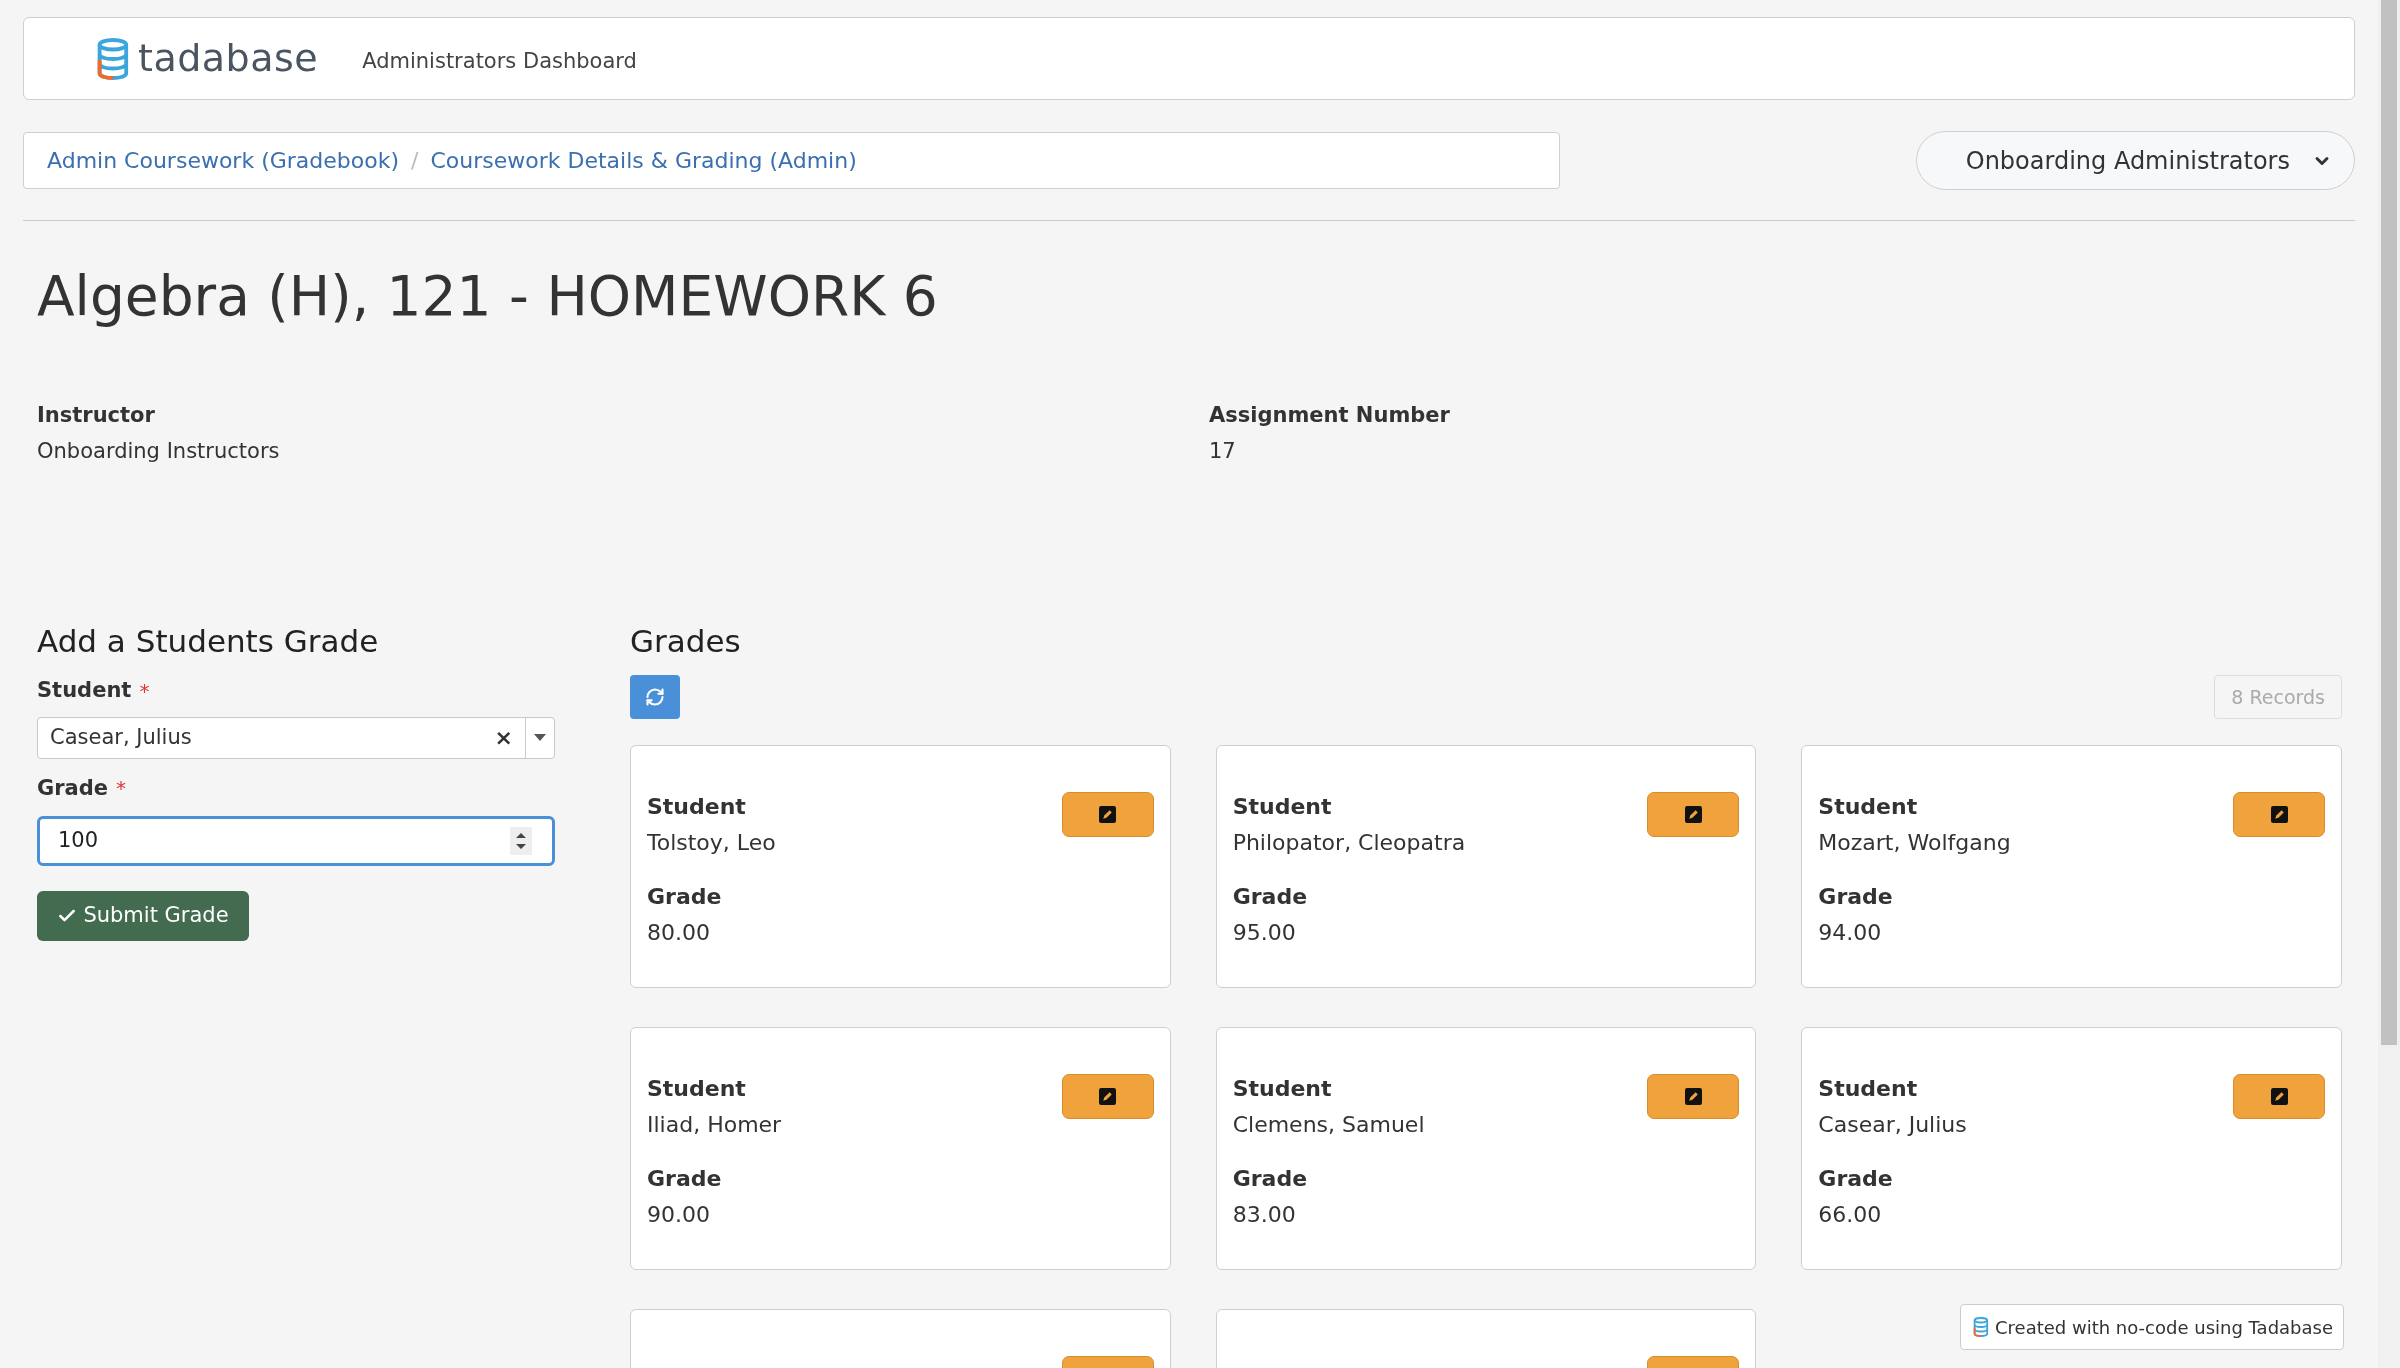 The height and width of the screenshot is (1368, 2400). What do you see at coordinates (2278, 697) in the screenshot?
I see `record-count: 8 Records` at bounding box center [2278, 697].